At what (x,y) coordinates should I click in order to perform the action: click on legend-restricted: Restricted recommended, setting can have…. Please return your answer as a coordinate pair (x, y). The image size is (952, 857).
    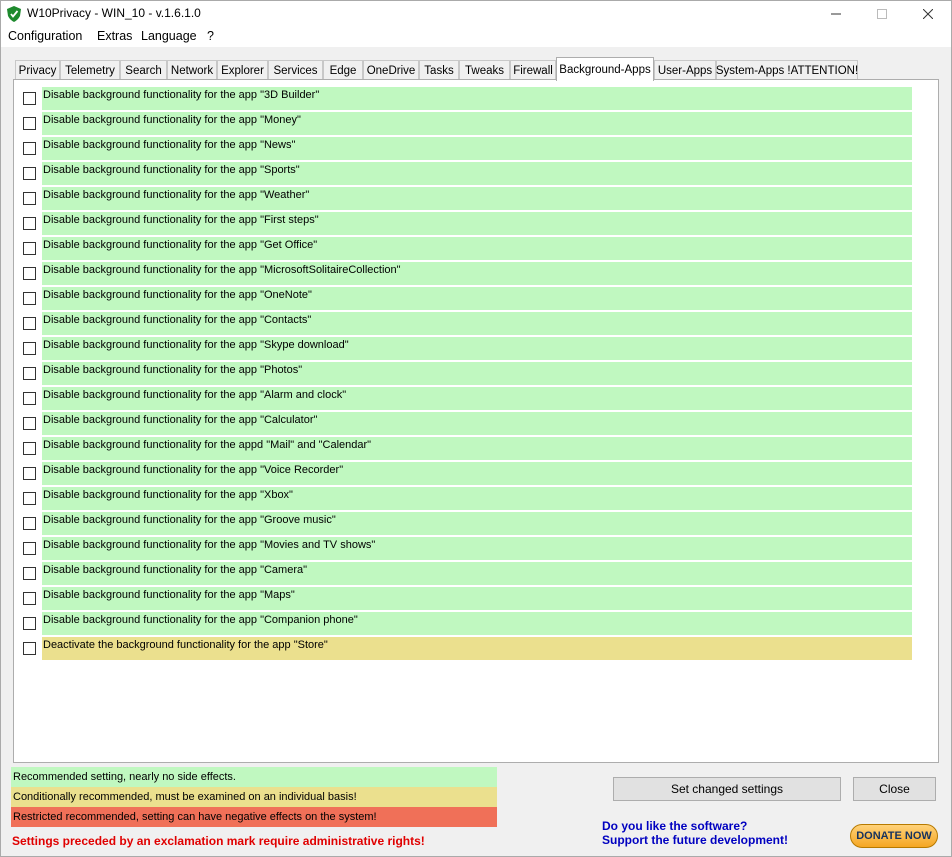
    Looking at the image, I should click on (254, 817).